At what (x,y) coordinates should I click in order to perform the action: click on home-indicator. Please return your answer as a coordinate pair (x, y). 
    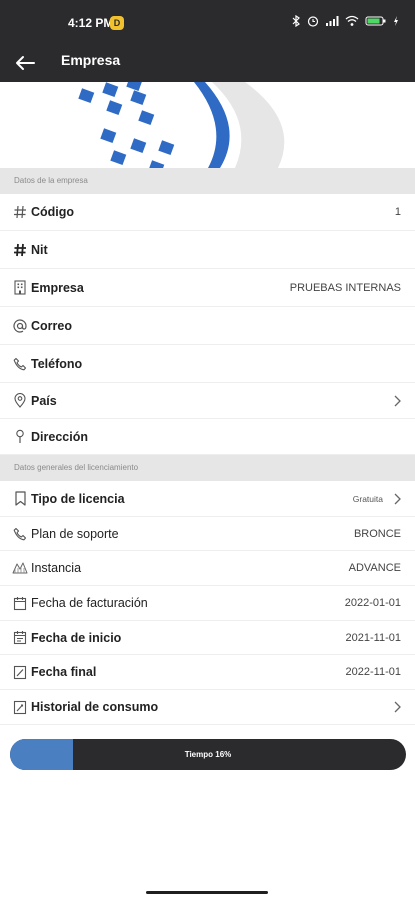
    Looking at the image, I should click on (207, 892).